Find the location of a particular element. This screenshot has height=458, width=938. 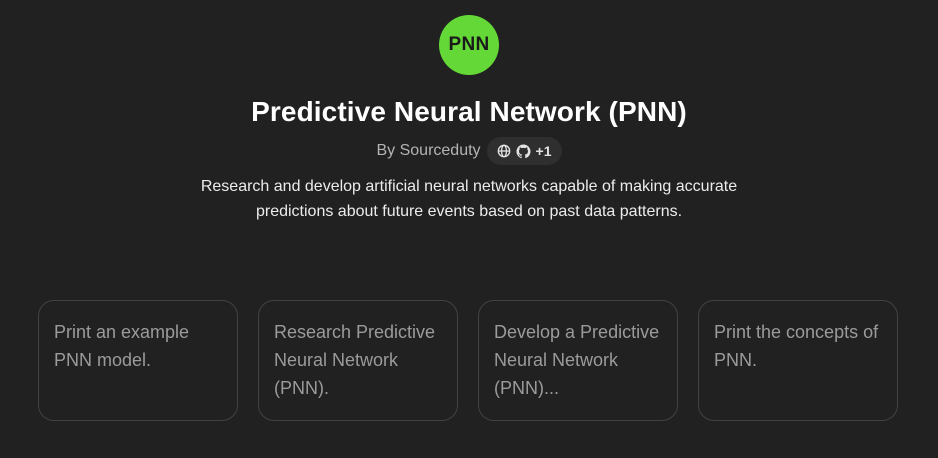

extra-links-count: +1 is located at coordinates (543, 151).